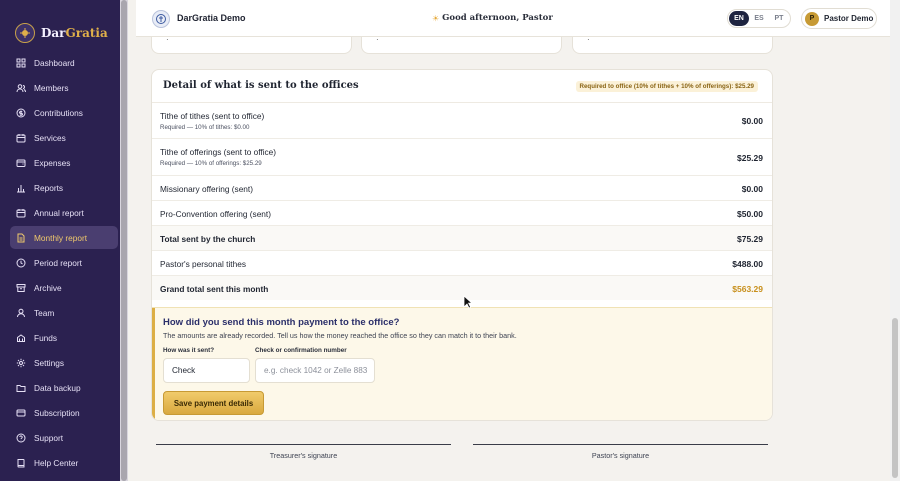 Image resolution: width=900 pixels, height=481 pixels. What do you see at coordinates (215, 214) in the screenshot?
I see `row-label: Pro-Convention offering (sent)` at bounding box center [215, 214].